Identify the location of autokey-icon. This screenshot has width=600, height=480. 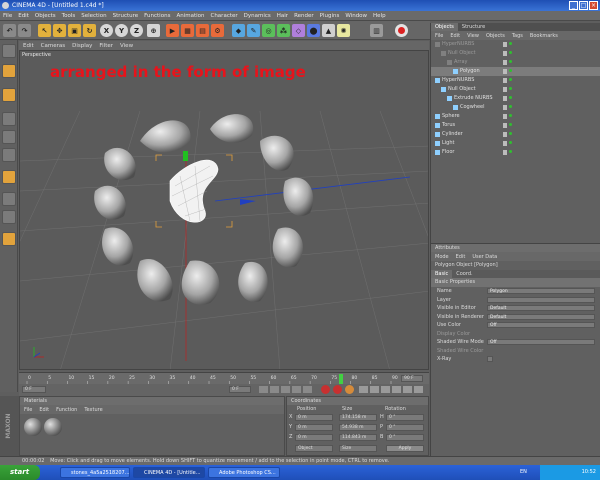
(337, 389).